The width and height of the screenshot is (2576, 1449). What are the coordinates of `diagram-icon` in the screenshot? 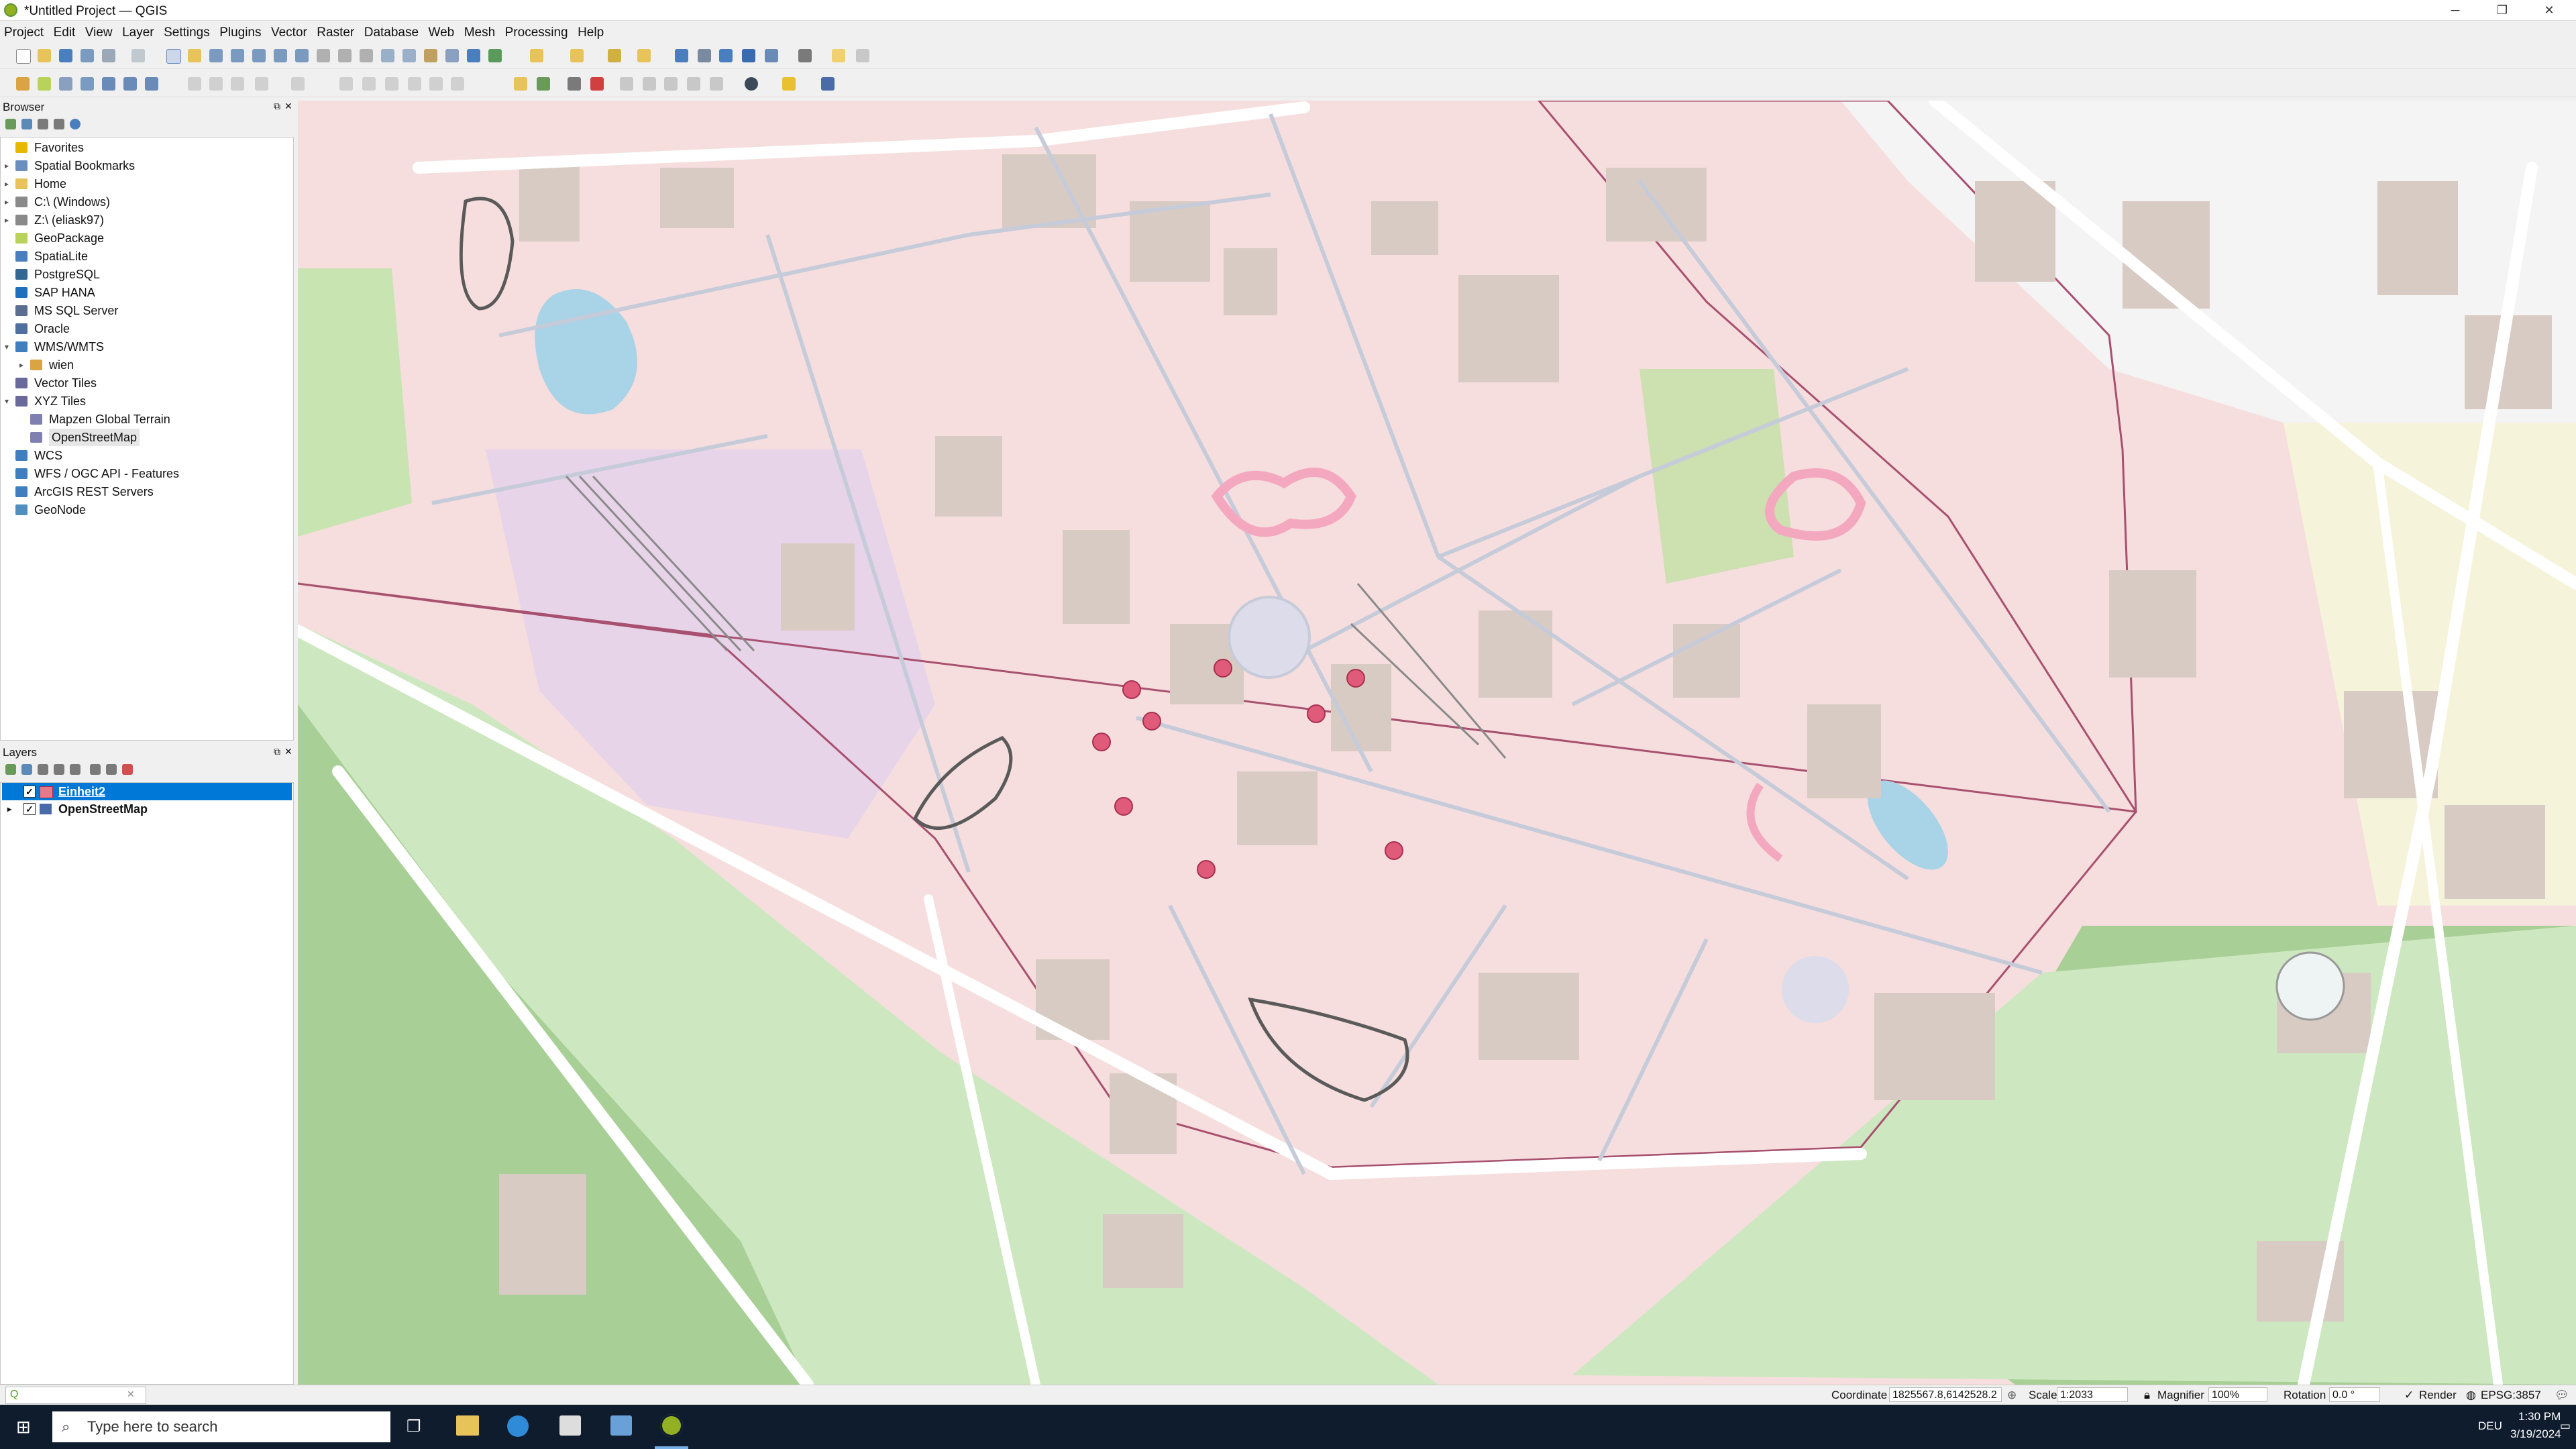 It's located at (693, 84).